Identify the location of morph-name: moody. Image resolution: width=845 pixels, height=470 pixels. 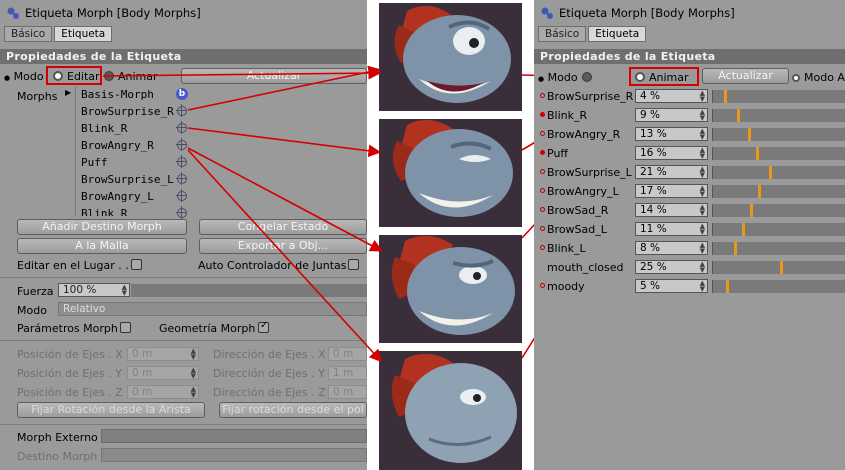
(566, 286).